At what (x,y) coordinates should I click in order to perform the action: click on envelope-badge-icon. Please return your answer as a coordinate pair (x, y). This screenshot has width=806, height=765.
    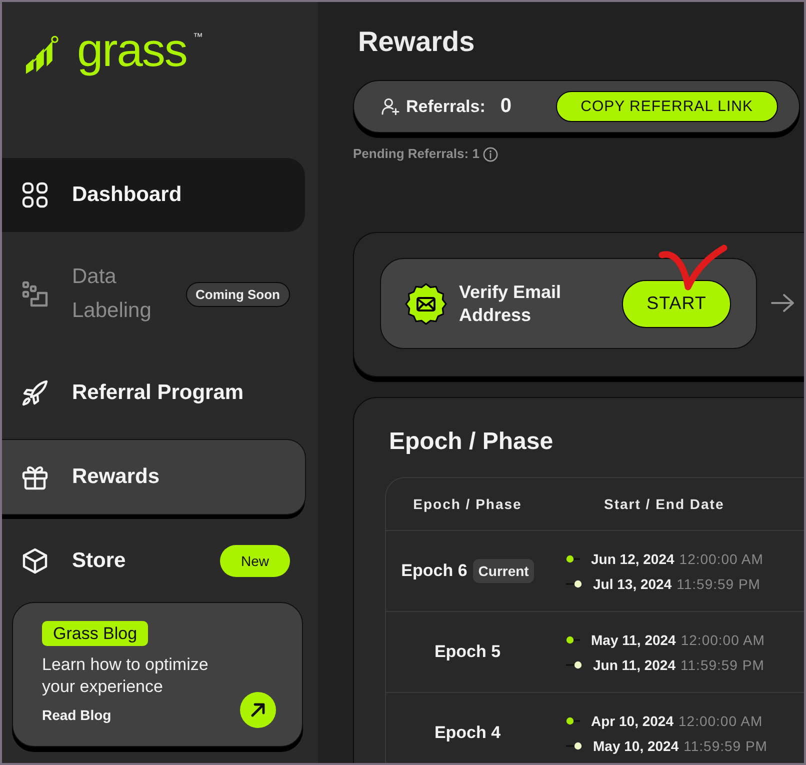
    Looking at the image, I should click on (426, 303).